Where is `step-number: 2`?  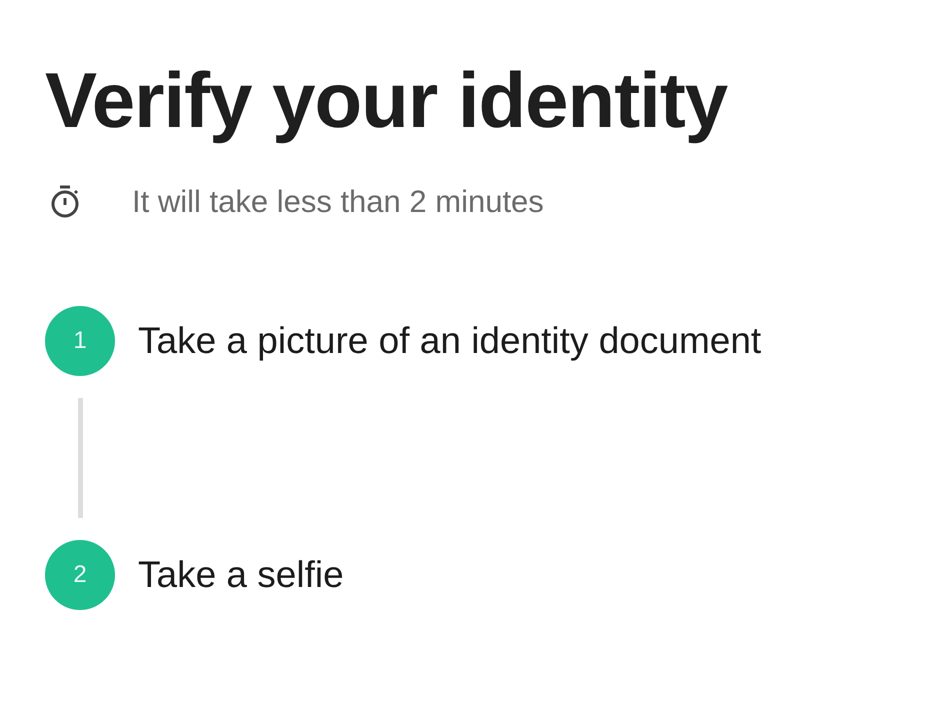 step-number: 2 is located at coordinates (80, 575).